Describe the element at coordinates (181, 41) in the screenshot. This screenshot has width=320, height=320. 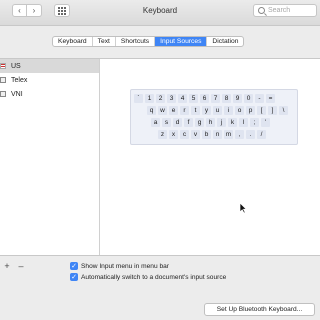
I see `tab-input-sources: Input Sources` at that location.